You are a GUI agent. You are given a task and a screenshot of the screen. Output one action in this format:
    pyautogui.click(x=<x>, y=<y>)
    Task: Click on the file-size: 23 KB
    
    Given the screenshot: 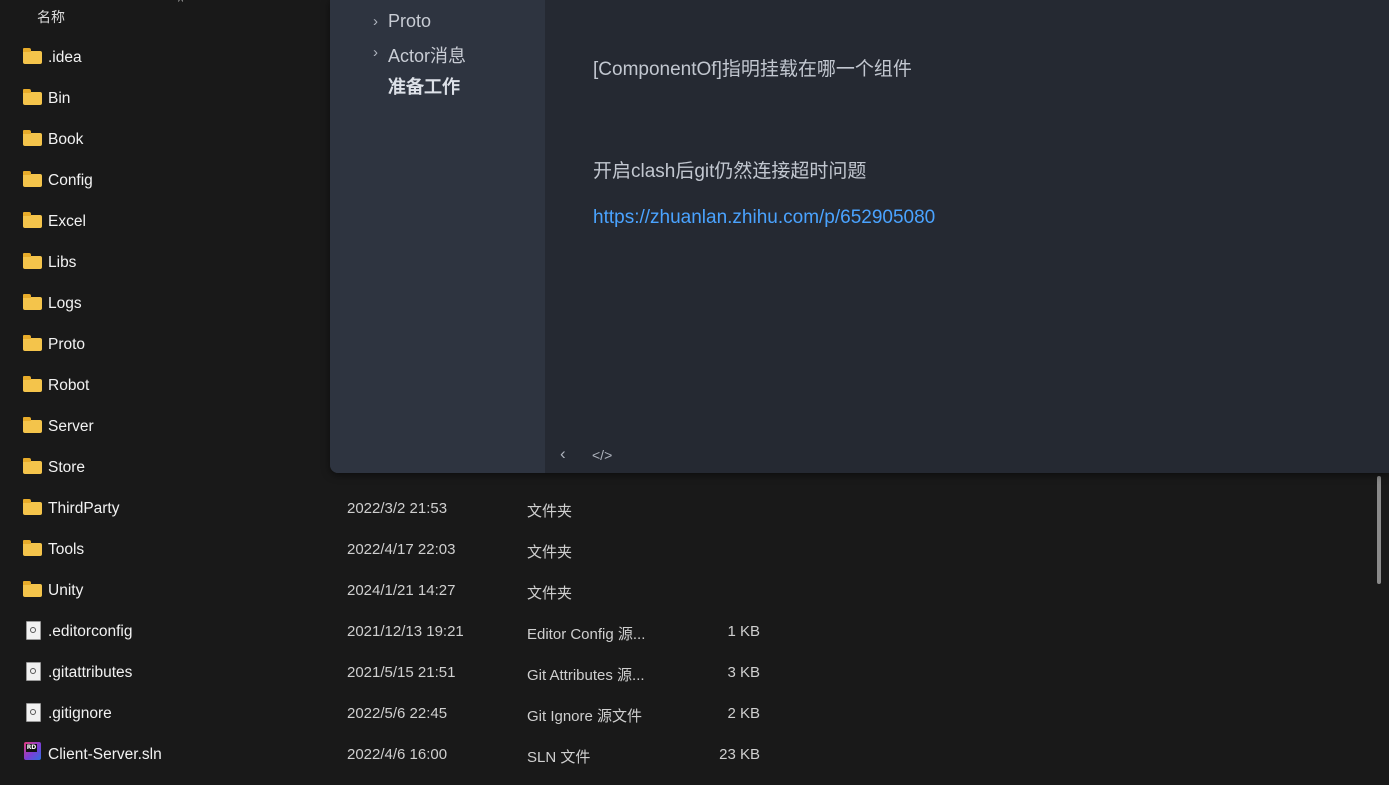 What is the action you would take?
    pyautogui.click(x=739, y=754)
    